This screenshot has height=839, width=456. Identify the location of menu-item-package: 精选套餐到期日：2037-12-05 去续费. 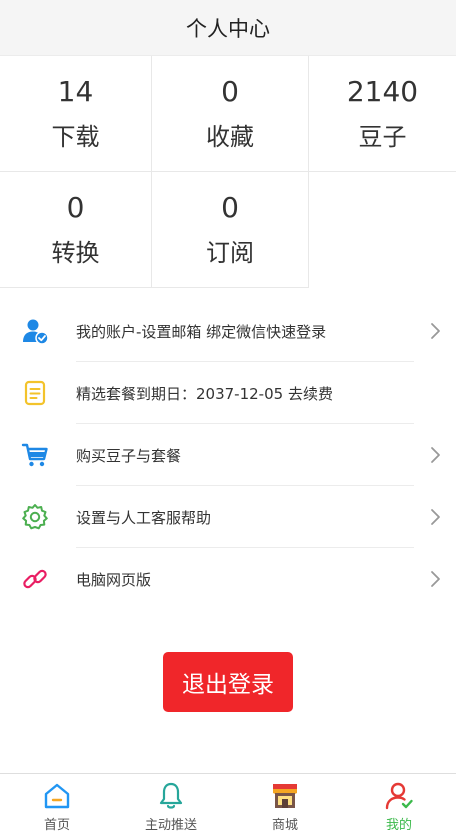
(228, 393).